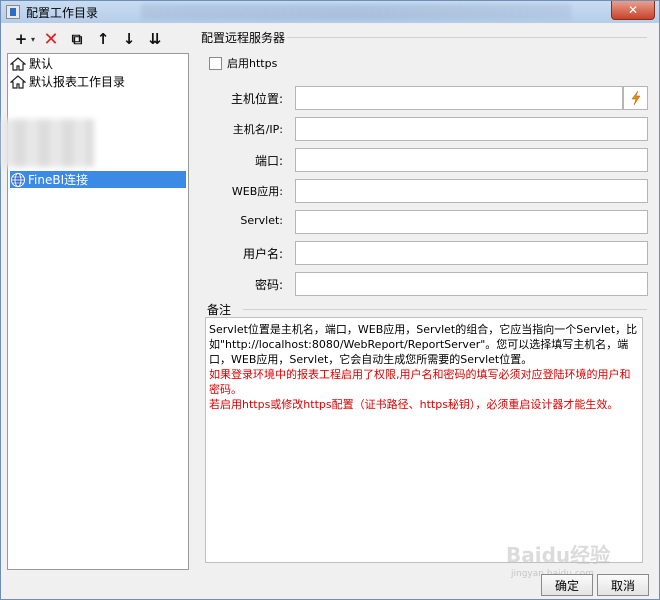 The width and height of the screenshot is (660, 600). What do you see at coordinates (155, 39) in the screenshot?
I see `sort-down-icon: ⇊` at bounding box center [155, 39].